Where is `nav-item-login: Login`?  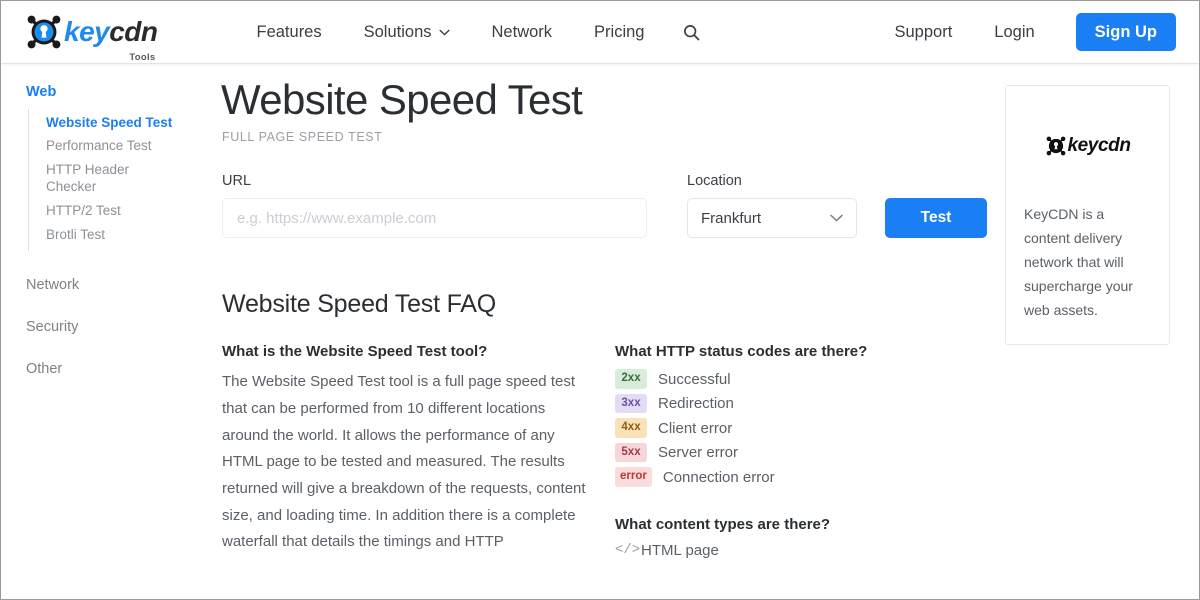 nav-item-login: Login is located at coordinates (1014, 32).